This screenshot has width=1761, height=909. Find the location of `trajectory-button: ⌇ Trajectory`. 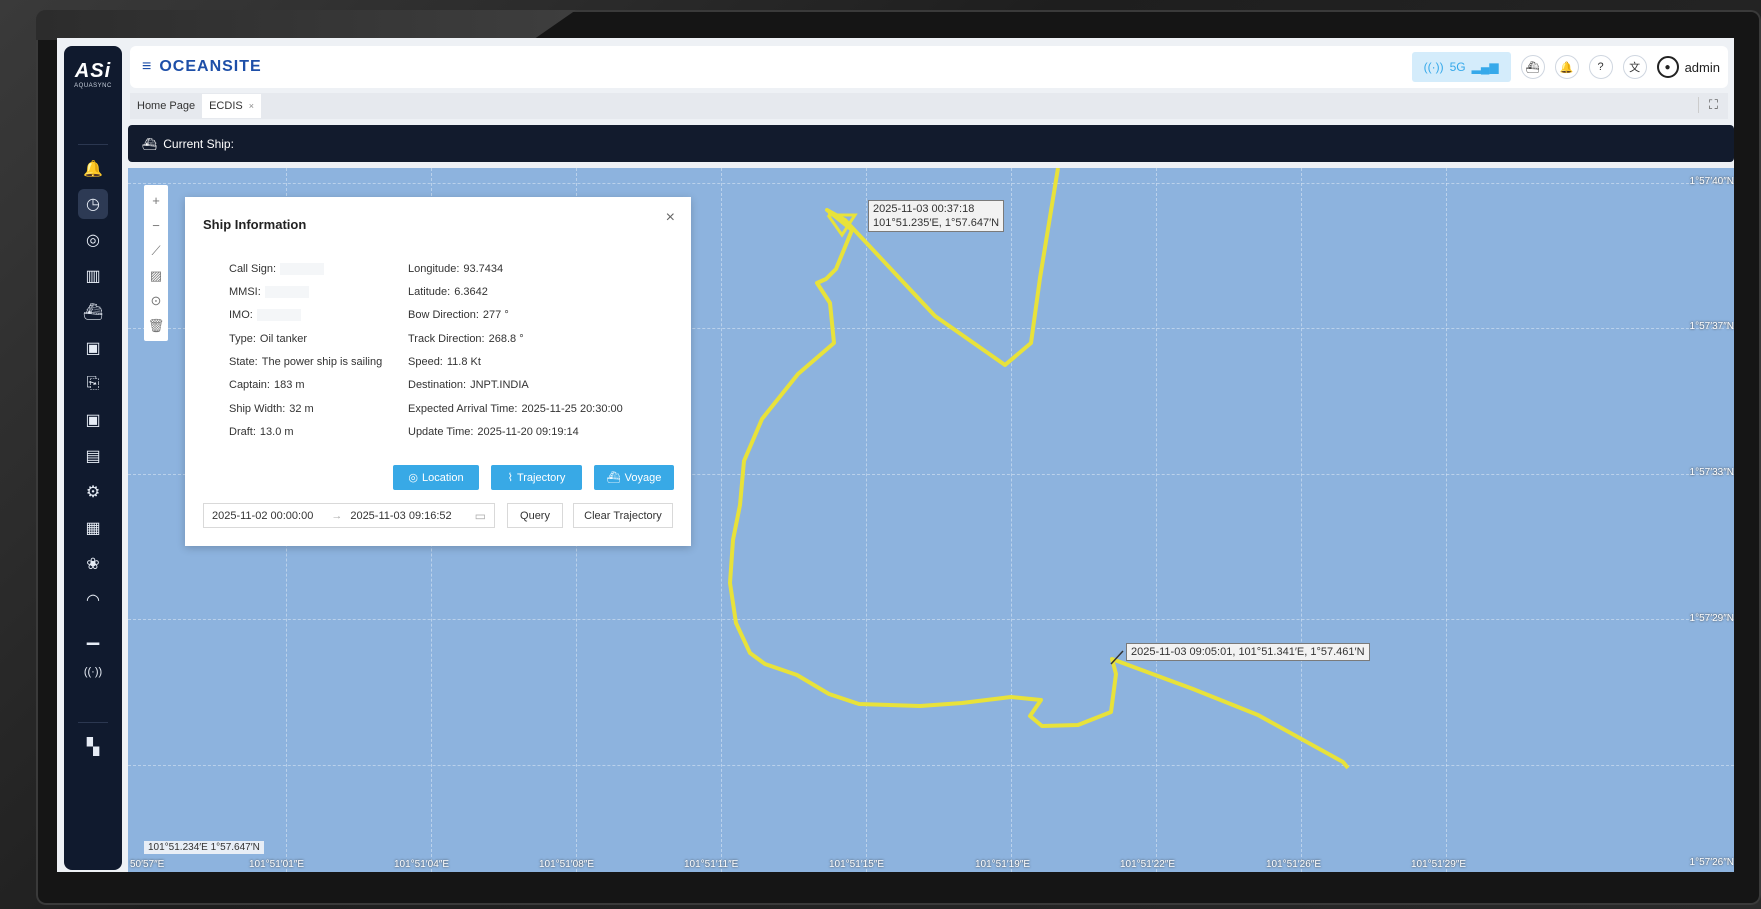

trajectory-button: ⌇ Trajectory is located at coordinates (536, 477).